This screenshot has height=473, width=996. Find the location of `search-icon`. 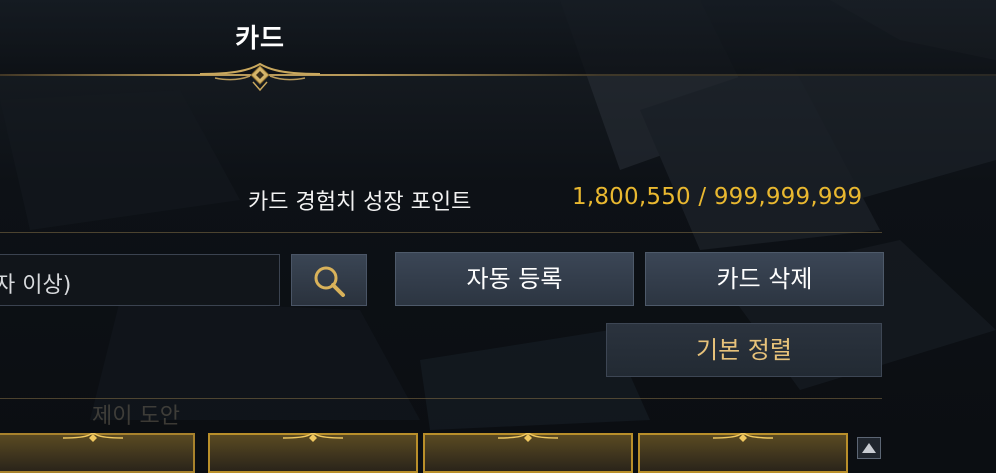

search-icon is located at coordinates (329, 281).